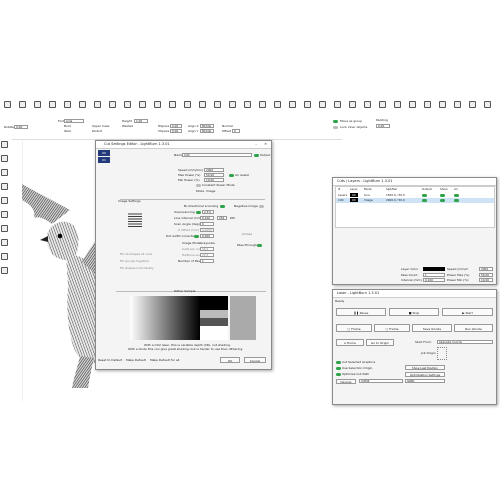  What do you see at coordinates (227, 126) in the screenshot?
I see `normal-select: Normal` at bounding box center [227, 126].